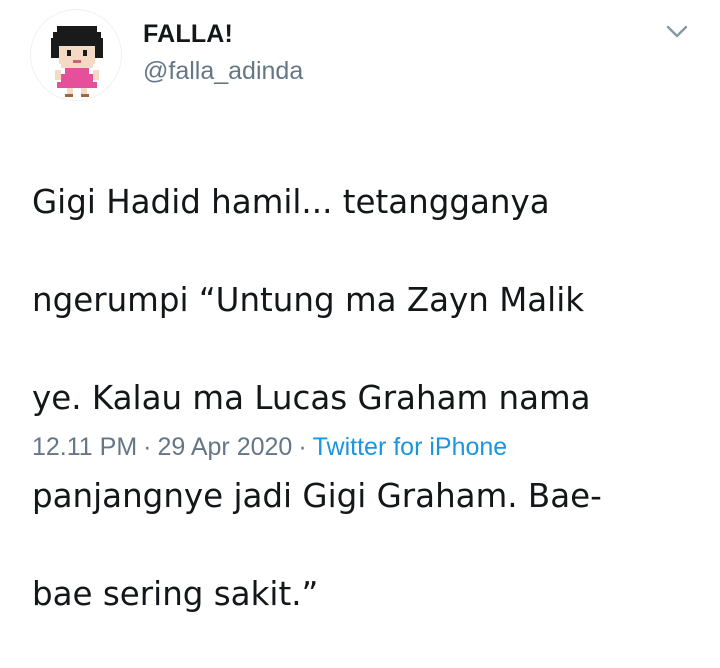  Describe the element at coordinates (311, 398) in the screenshot. I see `tweet-text-line: ye. Kalau ma Lucas Graham nama` at that location.